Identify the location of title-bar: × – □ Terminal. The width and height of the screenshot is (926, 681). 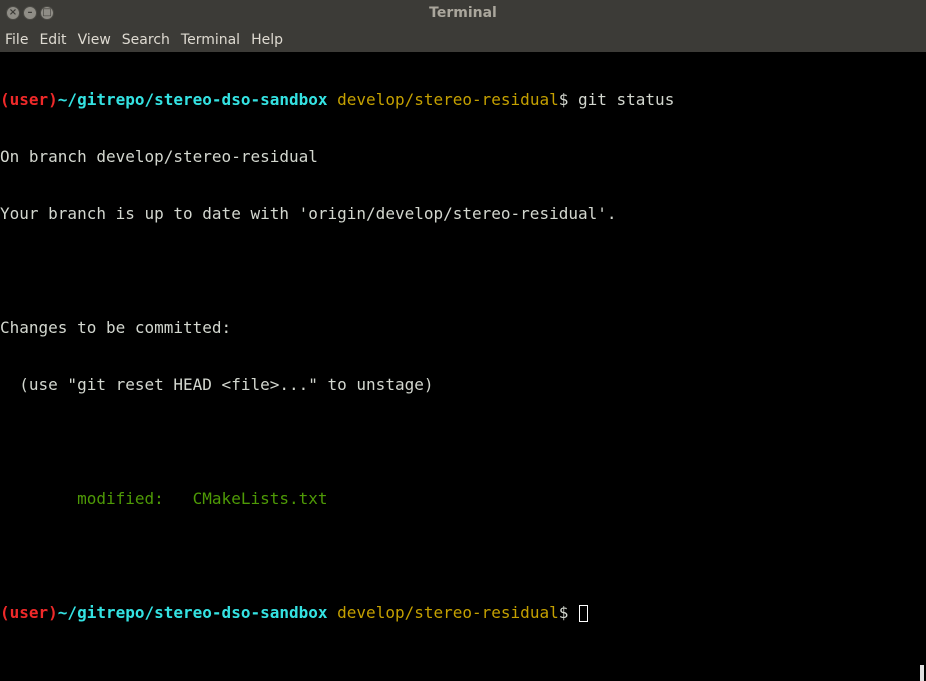
(463, 14).